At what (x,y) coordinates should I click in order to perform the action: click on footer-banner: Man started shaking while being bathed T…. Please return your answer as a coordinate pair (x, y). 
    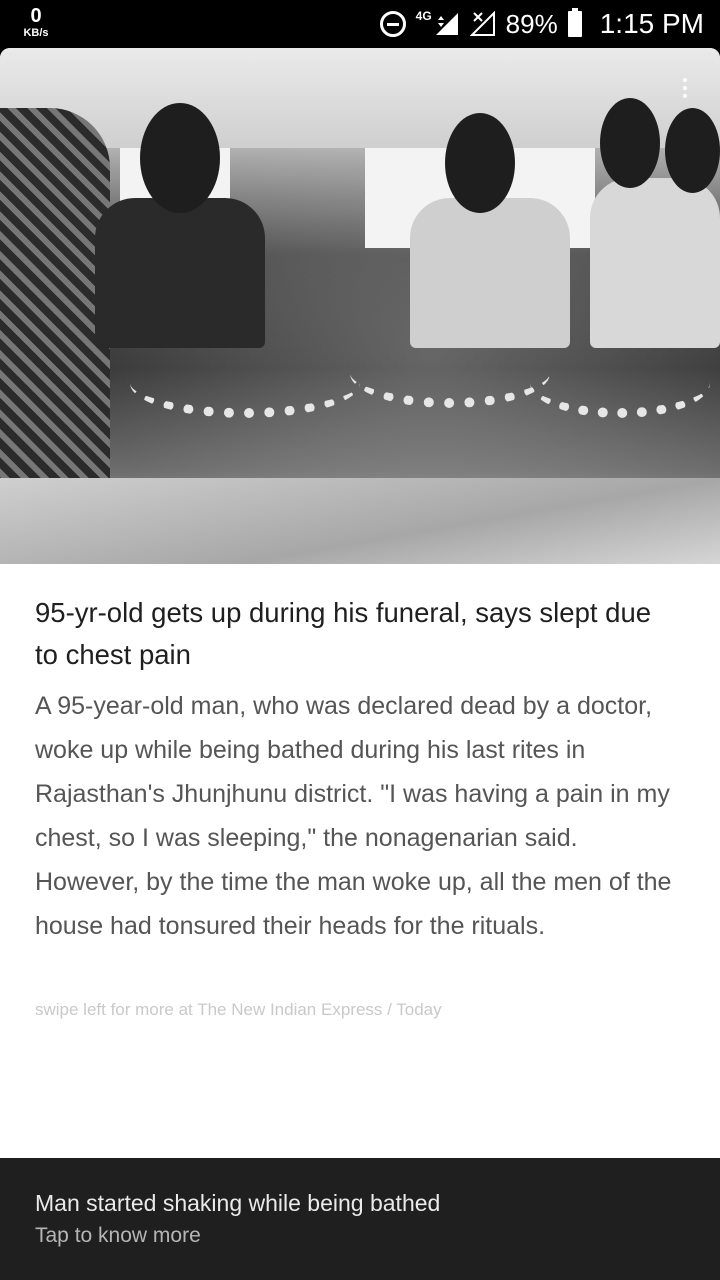
    Looking at the image, I should click on (360, 1219).